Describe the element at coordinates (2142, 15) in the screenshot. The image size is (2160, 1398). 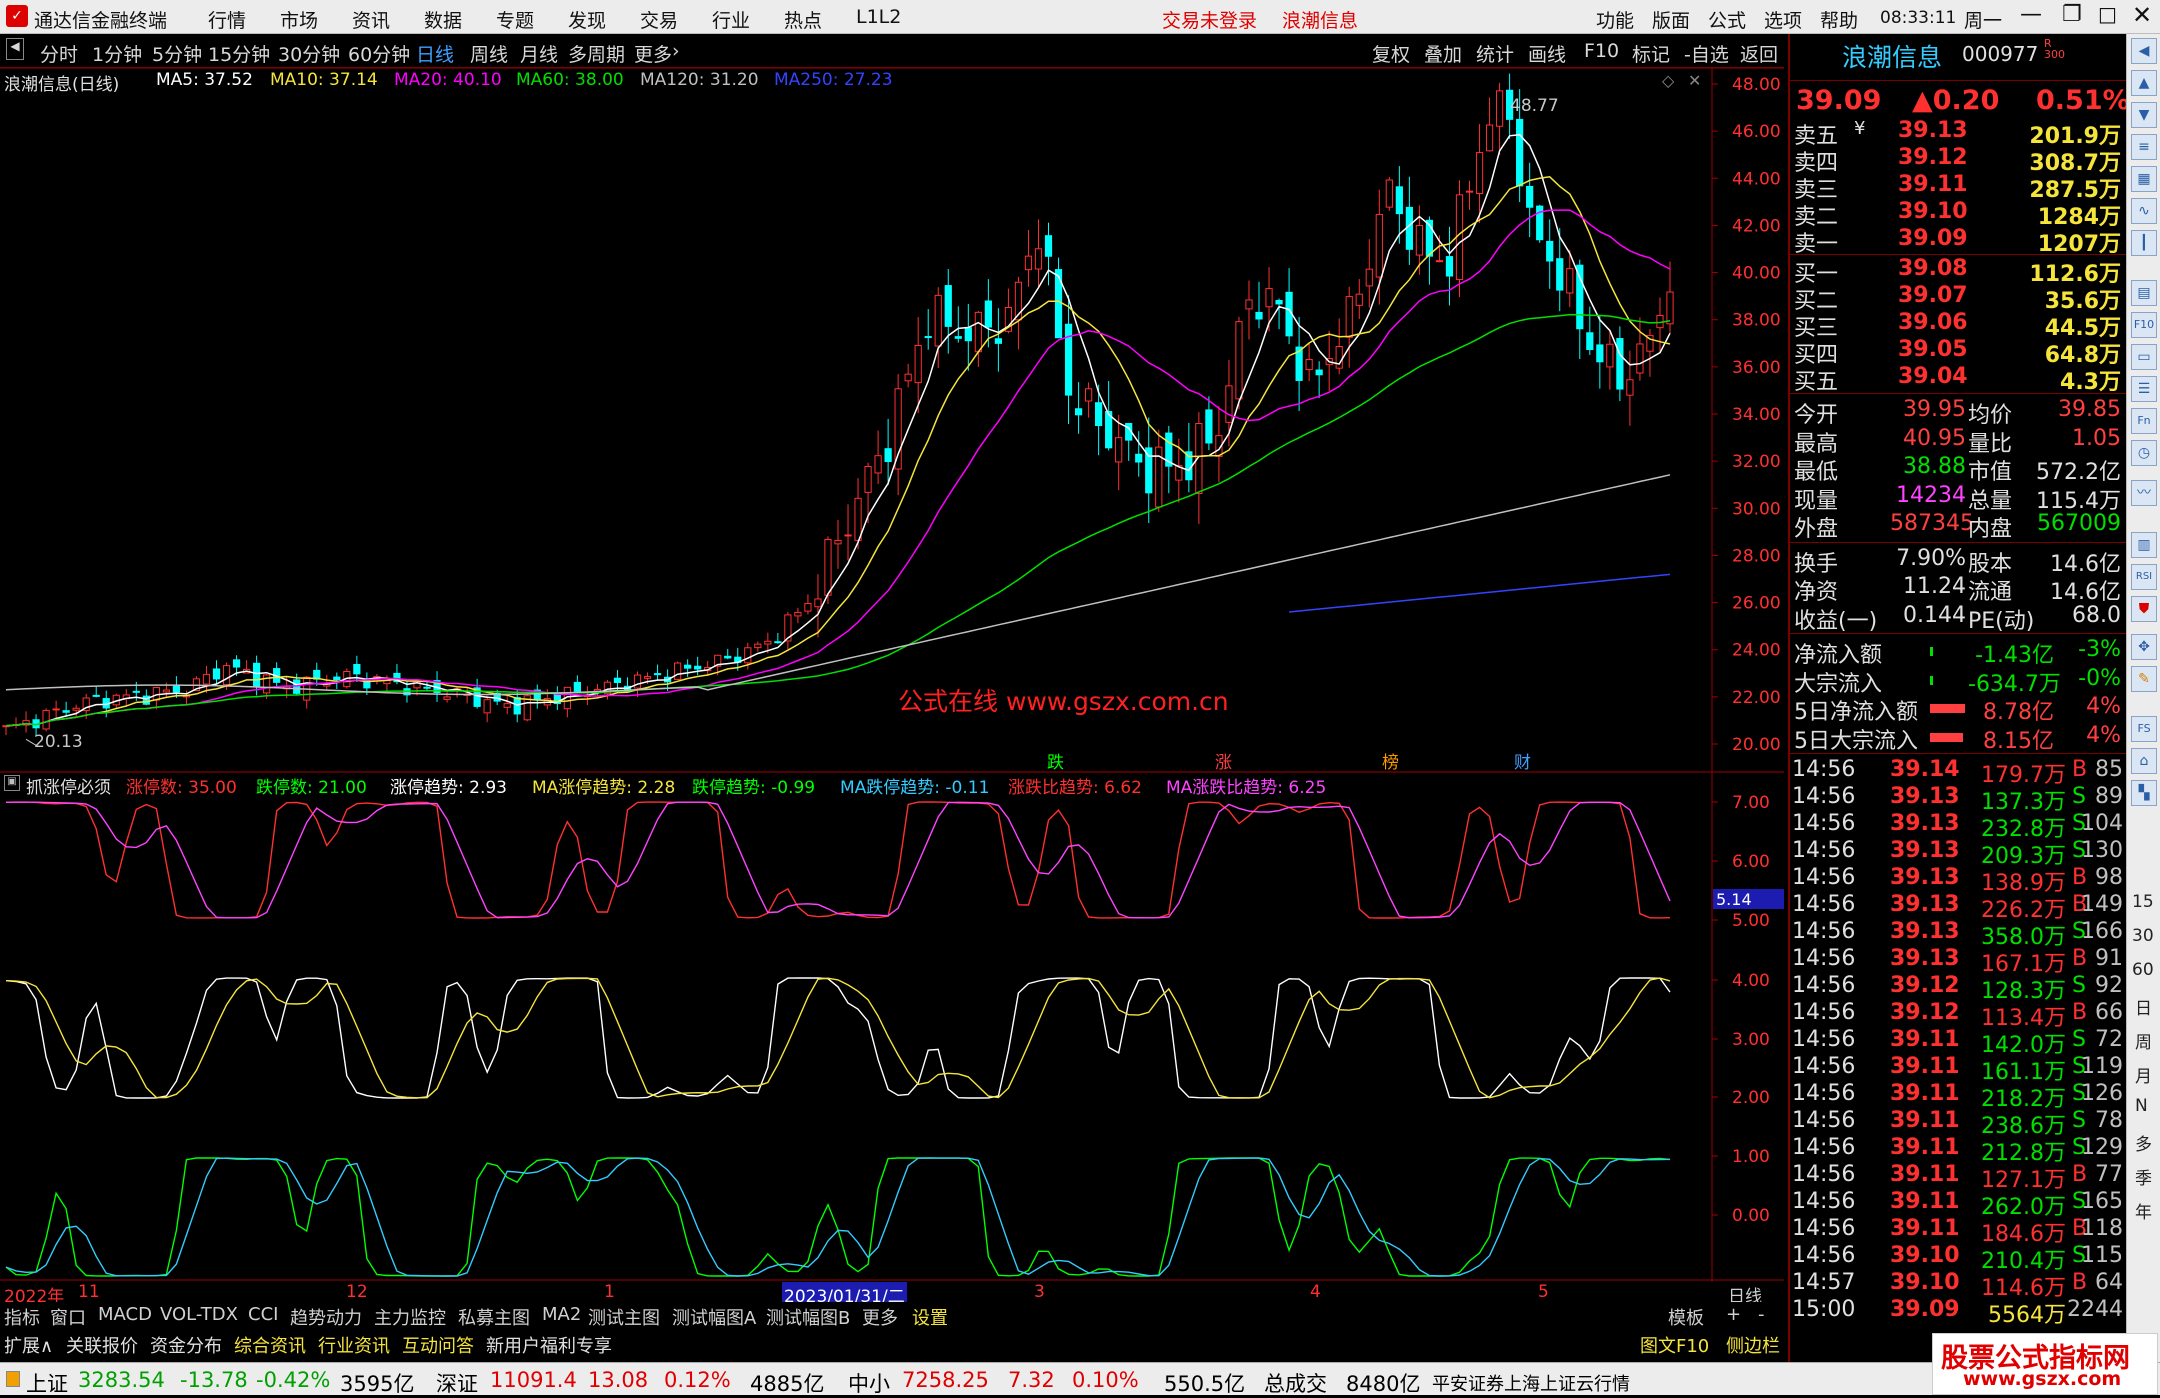
I see `close-icon: ✕` at that location.